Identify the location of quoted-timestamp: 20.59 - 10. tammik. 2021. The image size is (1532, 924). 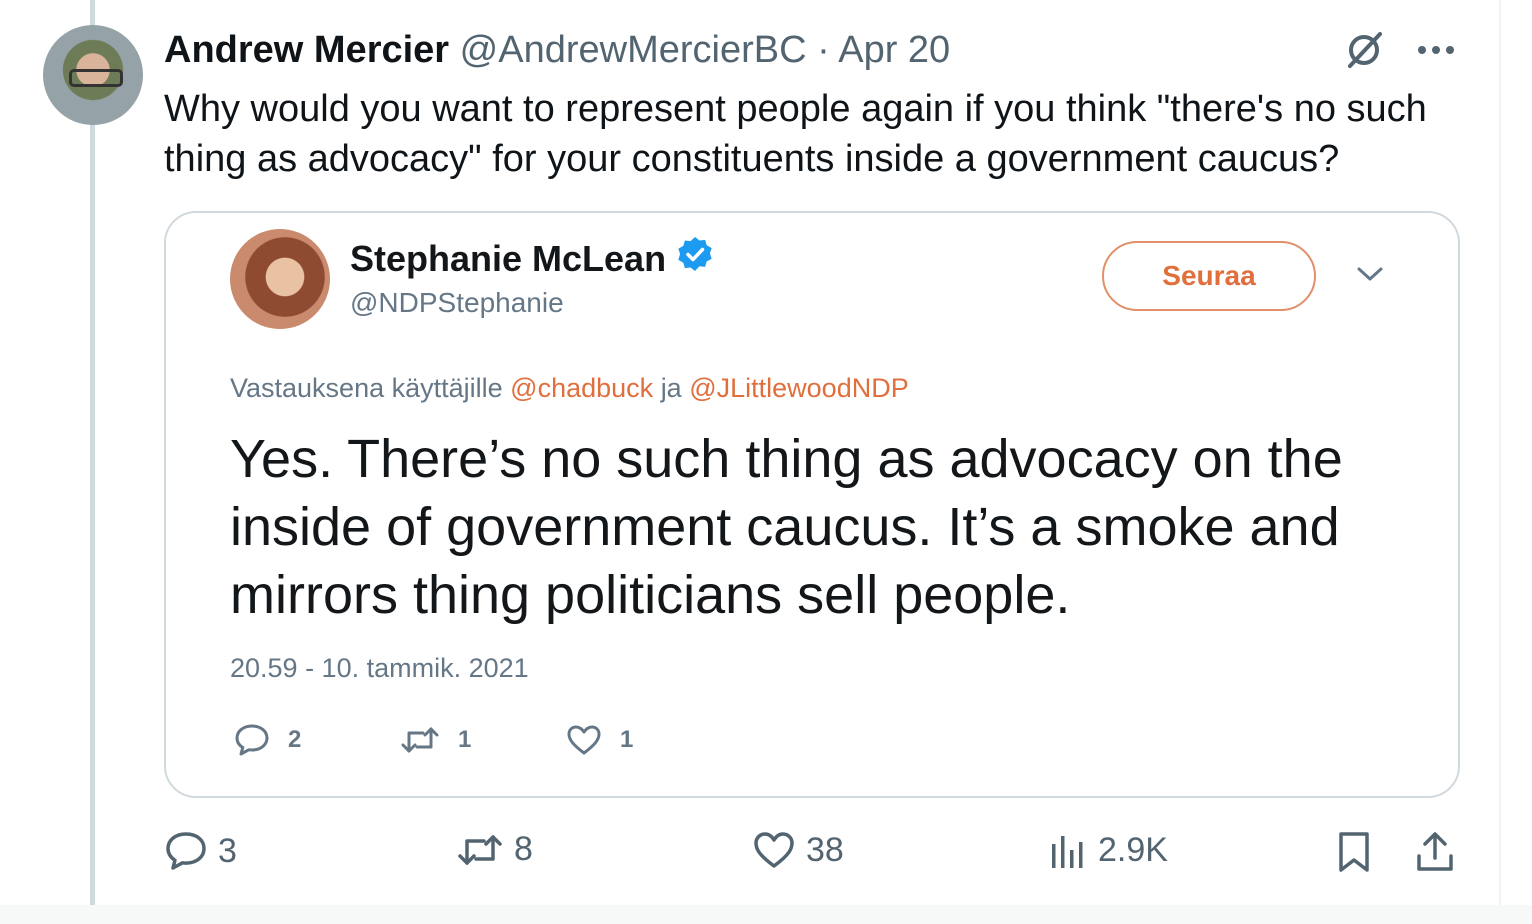
(379, 668).